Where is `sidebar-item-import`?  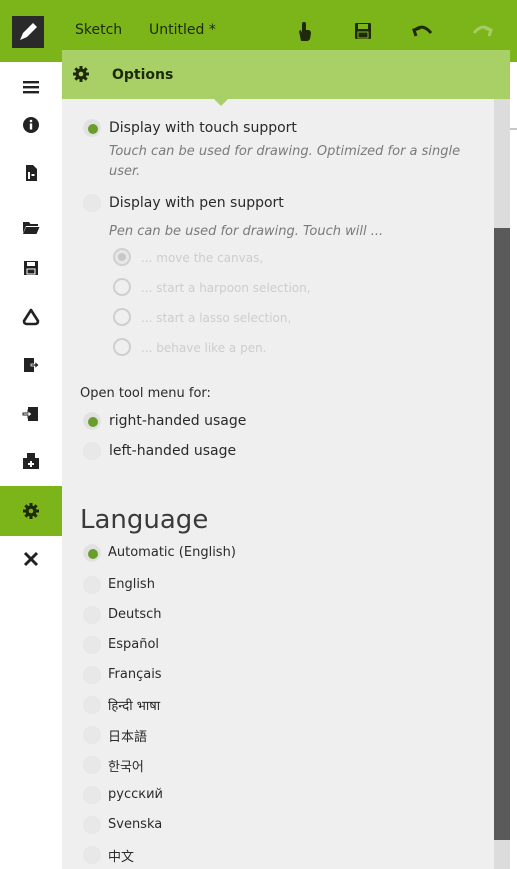 sidebar-item-import is located at coordinates (31, 414).